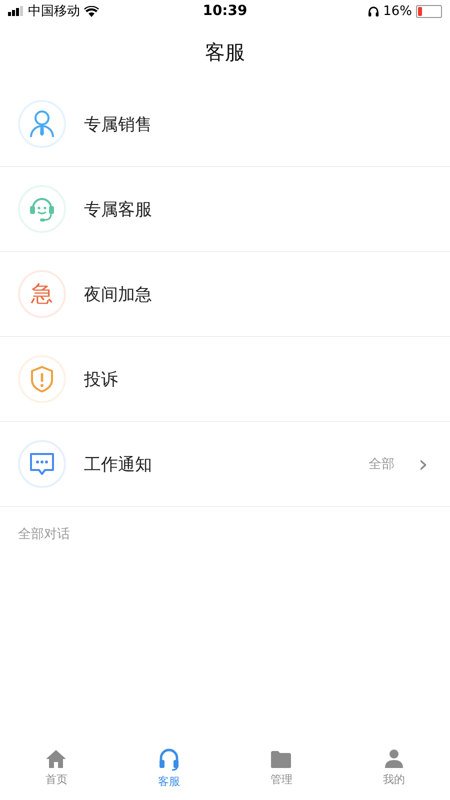 The height and width of the screenshot is (800, 450). Describe the element at coordinates (42, 295) in the screenshot. I see `urgent-glyph: 急` at that location.